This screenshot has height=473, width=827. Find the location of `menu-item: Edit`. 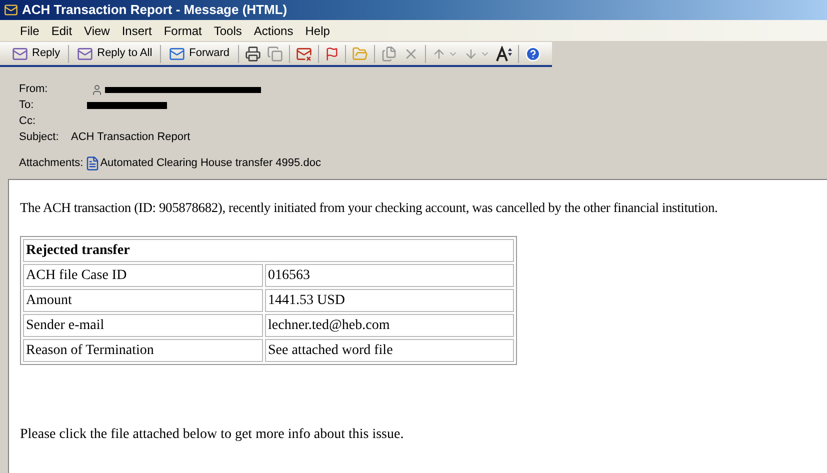

menu-item: Edit is located at coordinates (61, 31).